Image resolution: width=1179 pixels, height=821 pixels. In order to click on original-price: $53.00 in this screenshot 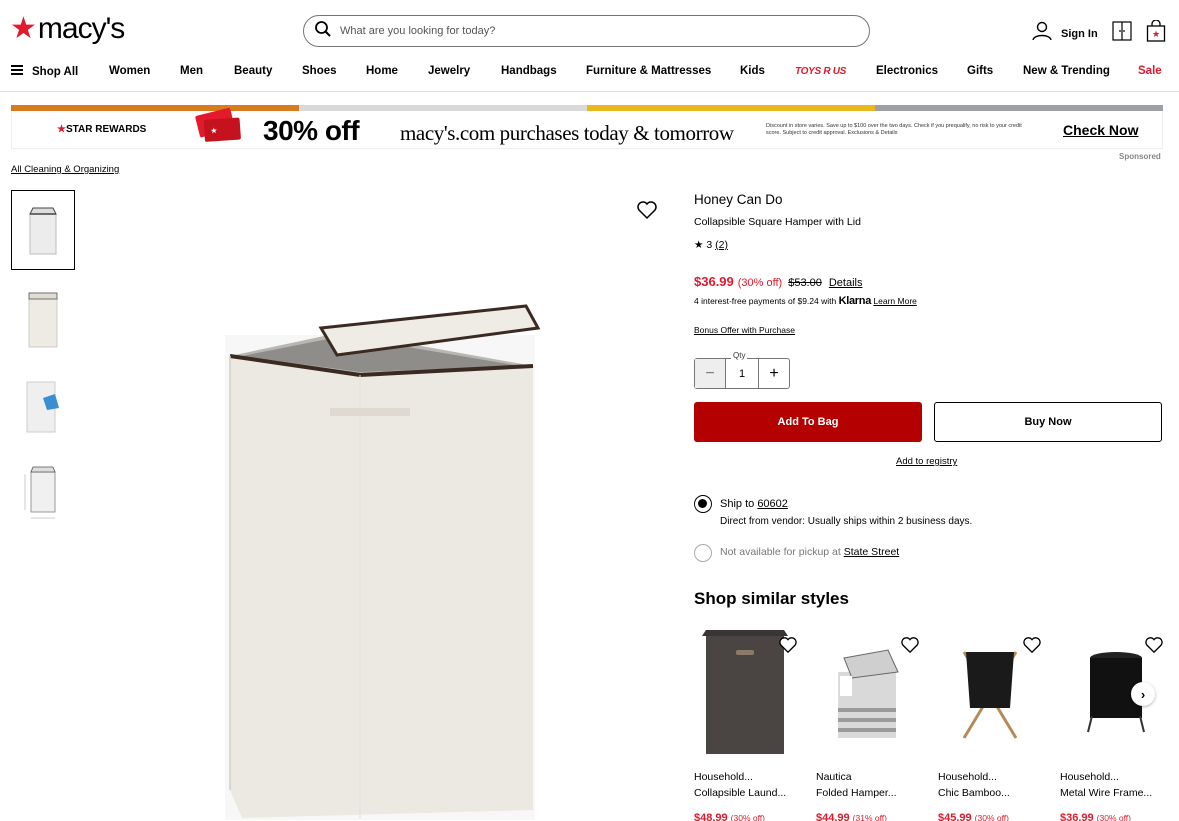, I will do `click(805, 283)`.